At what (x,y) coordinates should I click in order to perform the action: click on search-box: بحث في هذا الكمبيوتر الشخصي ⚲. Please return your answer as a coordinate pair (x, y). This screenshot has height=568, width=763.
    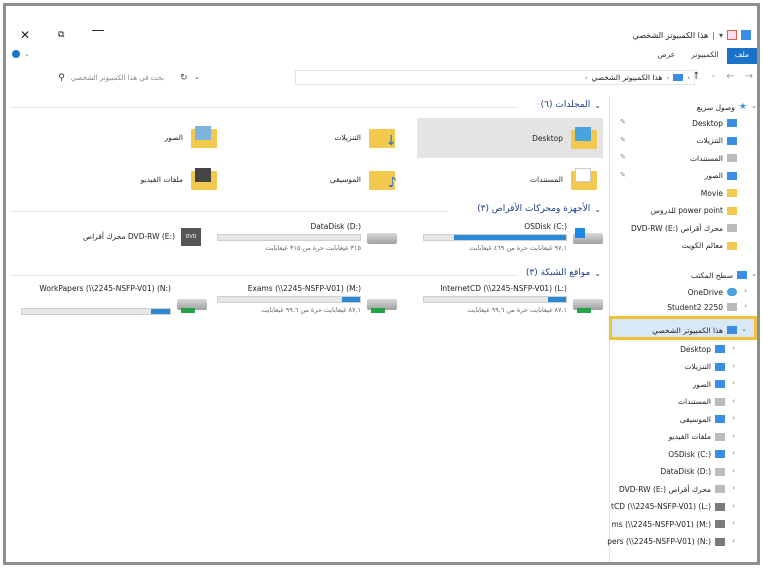
    Looking at the image, I should click on (93, 77).